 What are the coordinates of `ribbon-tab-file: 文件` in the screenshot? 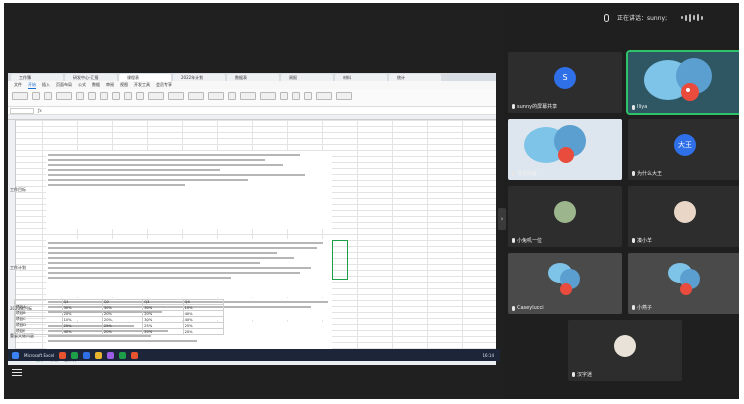 It's located at (18, 85).